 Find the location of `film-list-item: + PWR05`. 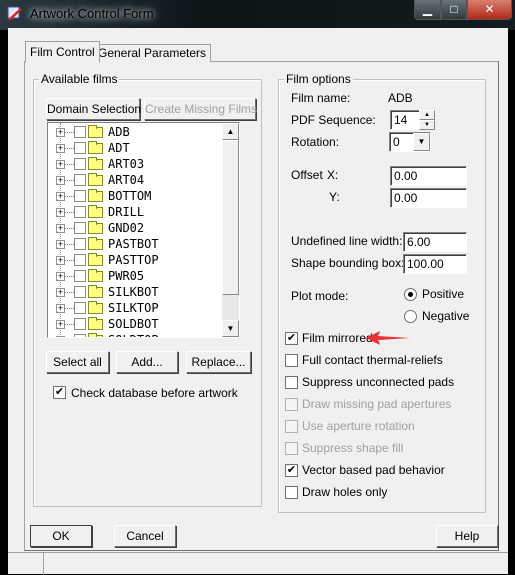

film-list-item: + PWR05 is located at coordinates (135, 276).